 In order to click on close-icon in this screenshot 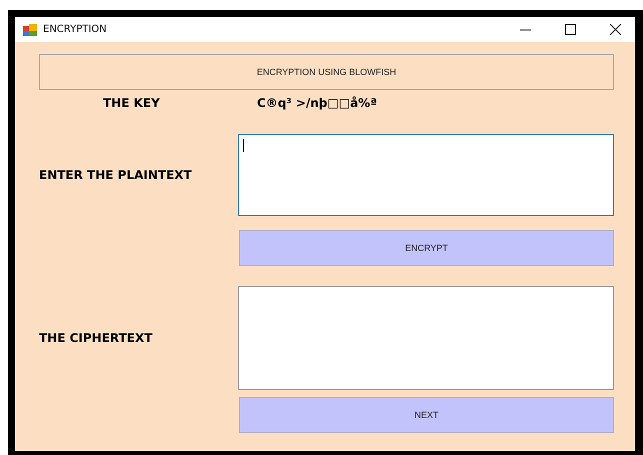, I will do `click(615, 29)`.